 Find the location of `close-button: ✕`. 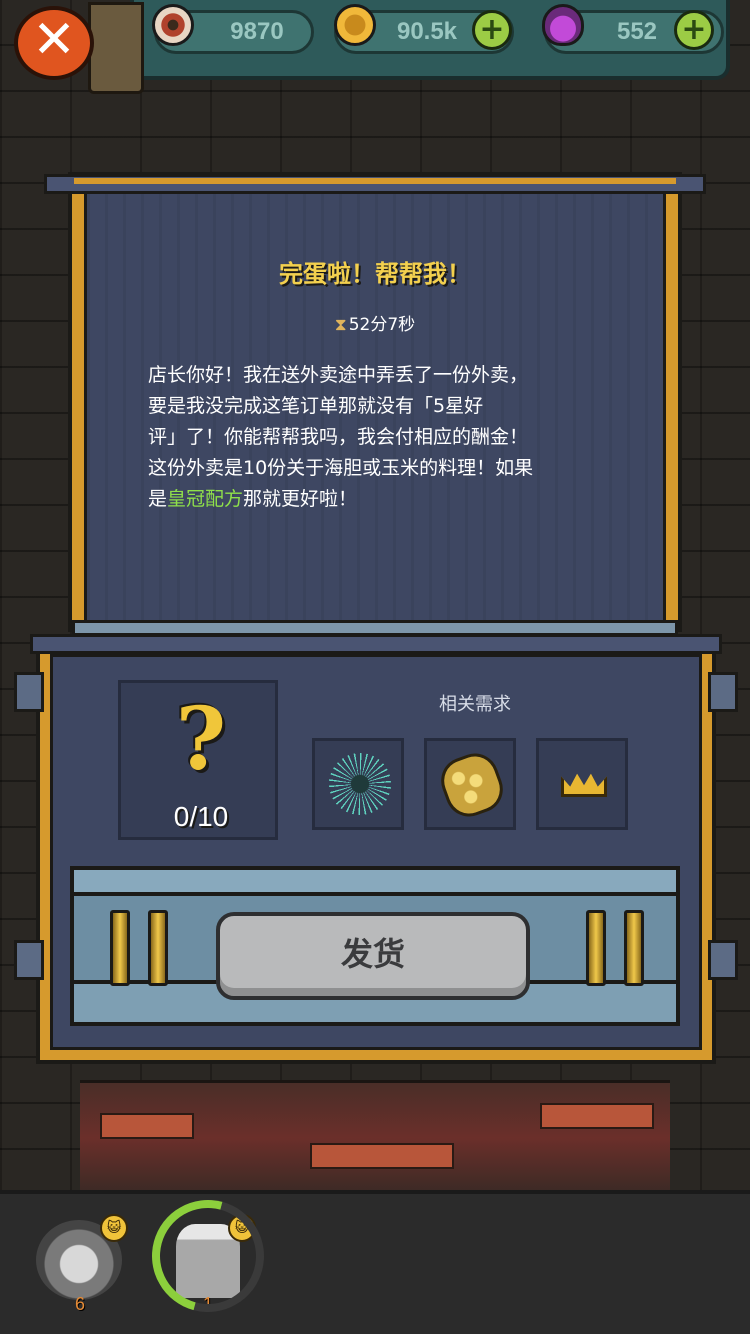

close-button: ✕ is located at coordinates (77, 48).